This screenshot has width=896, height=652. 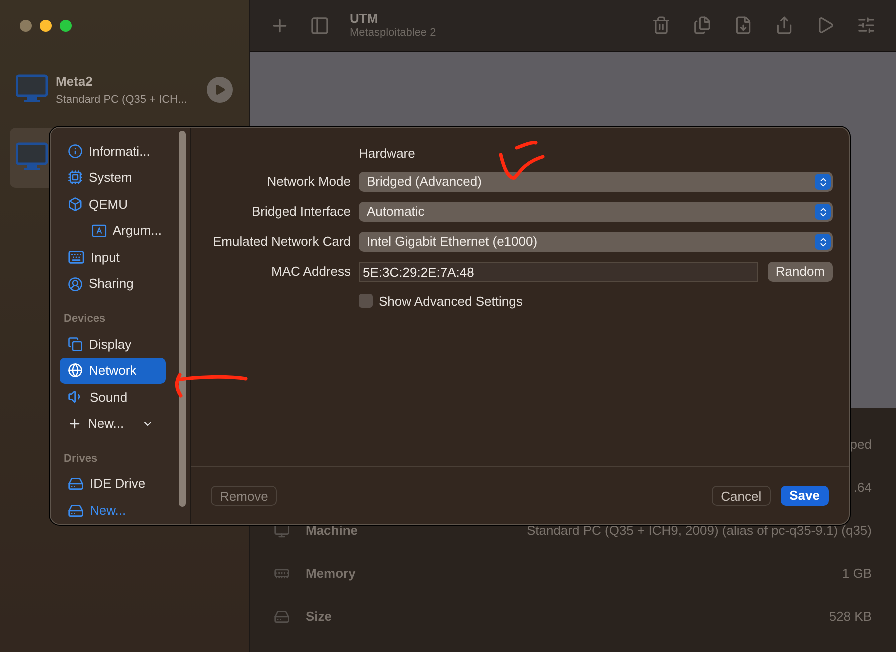 I want to click on download-icon, so click(x=743, y=25).